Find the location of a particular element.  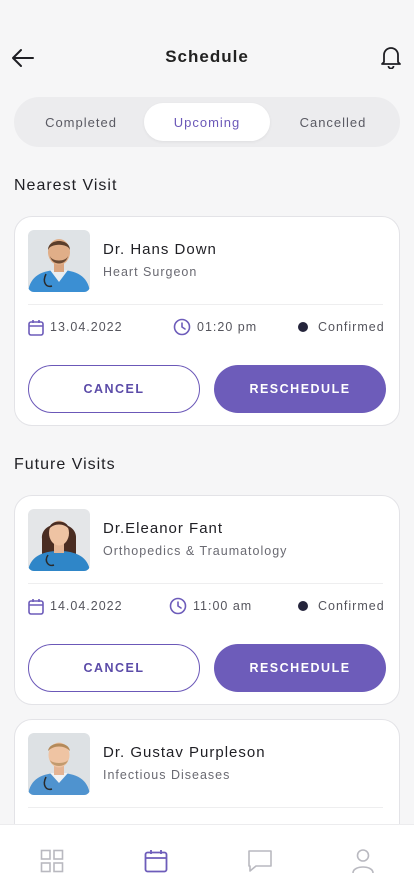

visit-time-text: 11:00 am is located at coordinates (223, 606).